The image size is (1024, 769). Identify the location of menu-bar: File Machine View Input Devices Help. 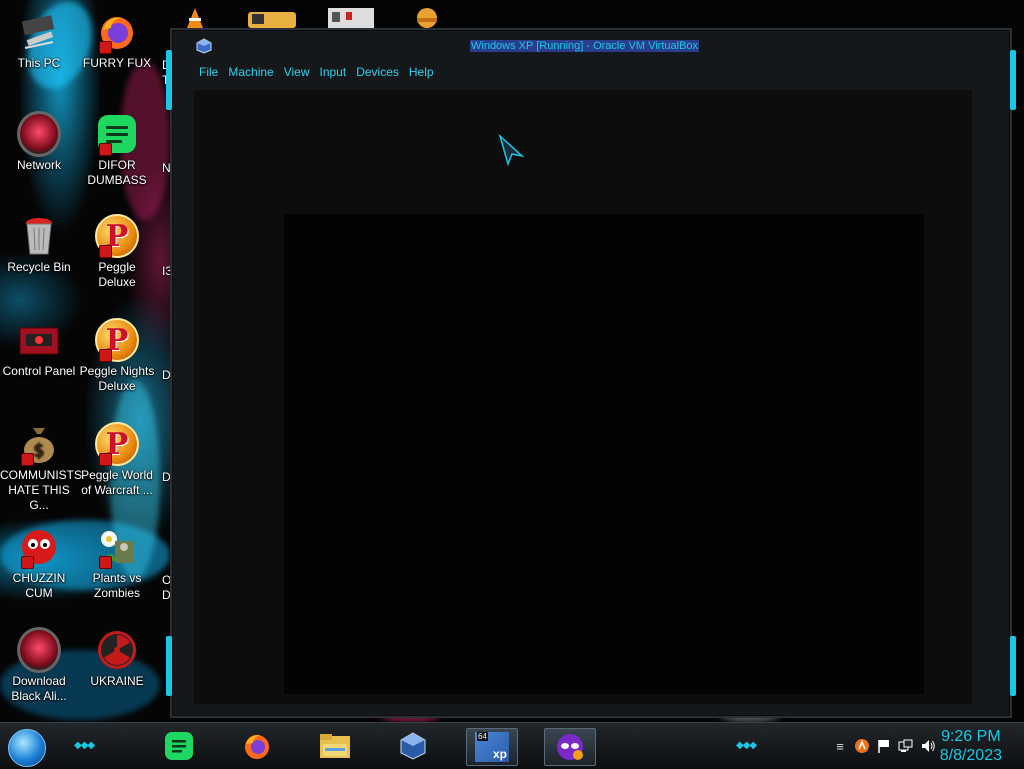
(316, 73).